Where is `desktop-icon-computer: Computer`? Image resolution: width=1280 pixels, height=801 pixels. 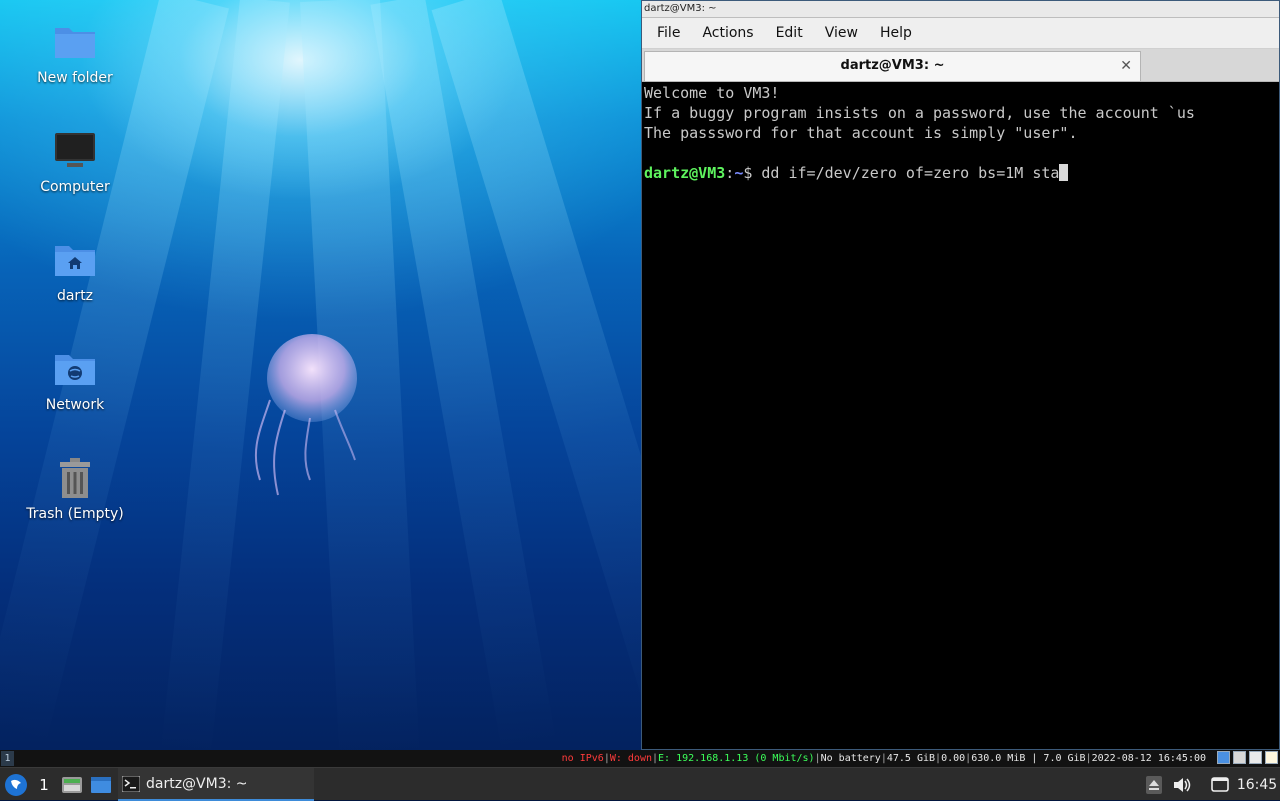 desktop-icon-computer: Computer is located at coordinates (75, 162).